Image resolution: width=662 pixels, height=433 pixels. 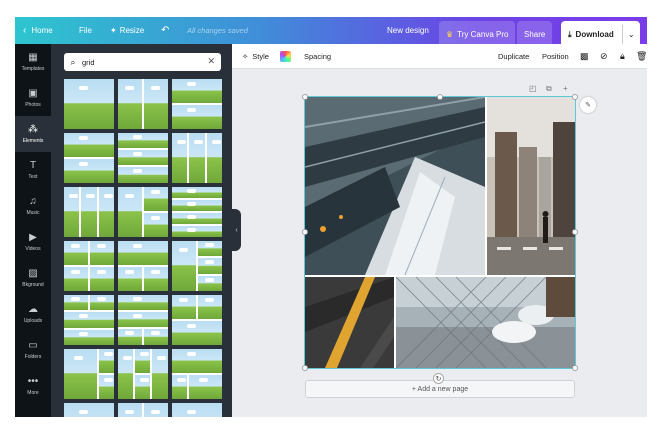 I want to click on resize-label: Resize, so click(x=132, y=30).